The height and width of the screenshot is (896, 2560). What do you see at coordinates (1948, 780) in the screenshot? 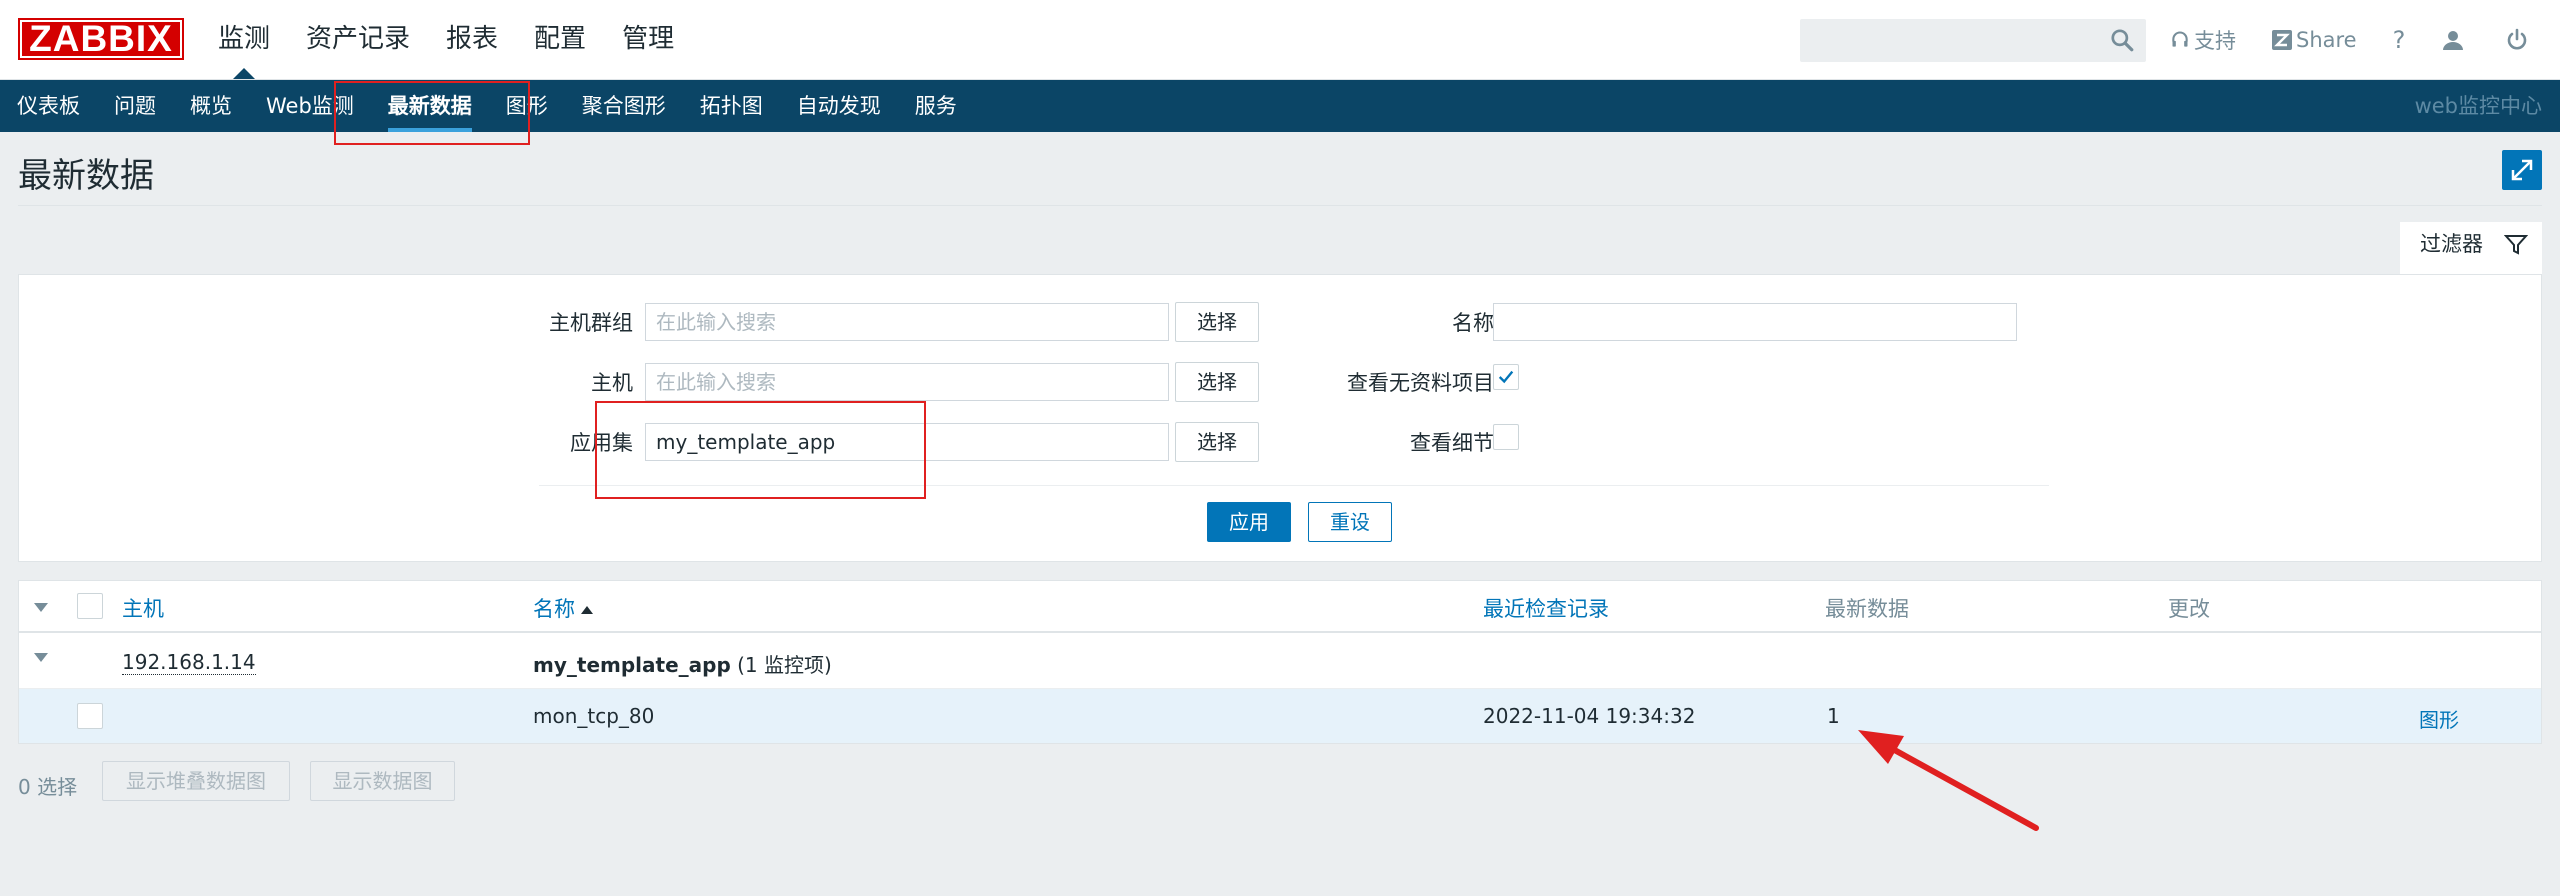
I see `annotation-arrow` at bounding box center [1948, 780].